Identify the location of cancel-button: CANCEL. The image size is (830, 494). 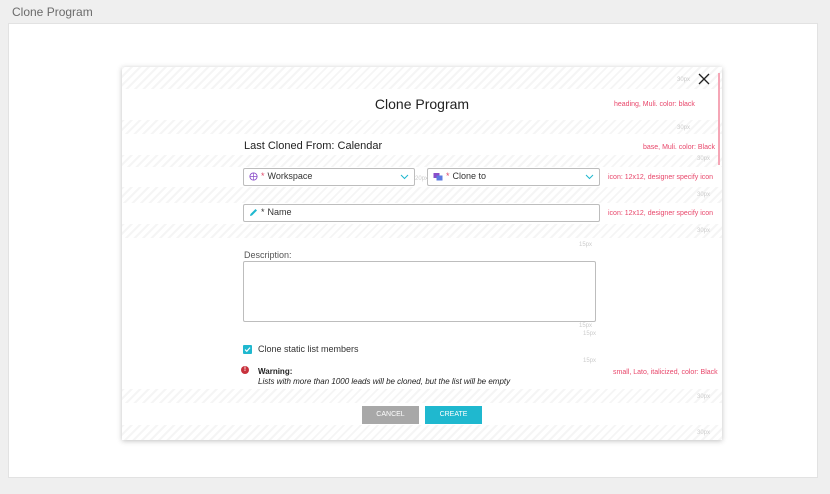
(390, 415).